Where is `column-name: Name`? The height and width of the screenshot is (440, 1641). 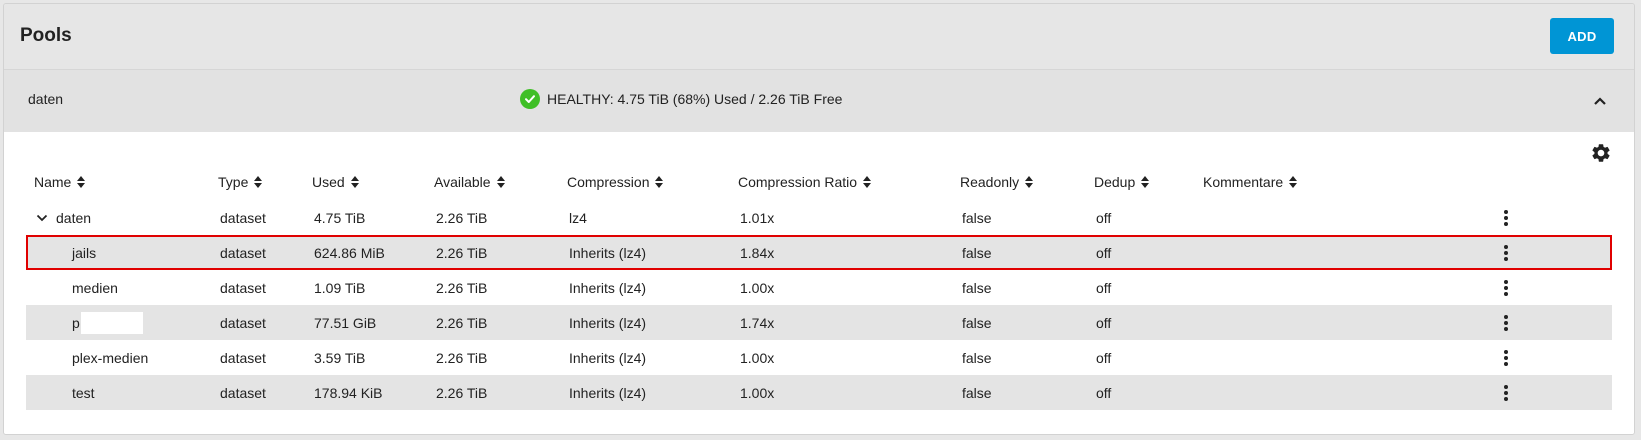
column-name: Name is located at coordinates (60, 182).